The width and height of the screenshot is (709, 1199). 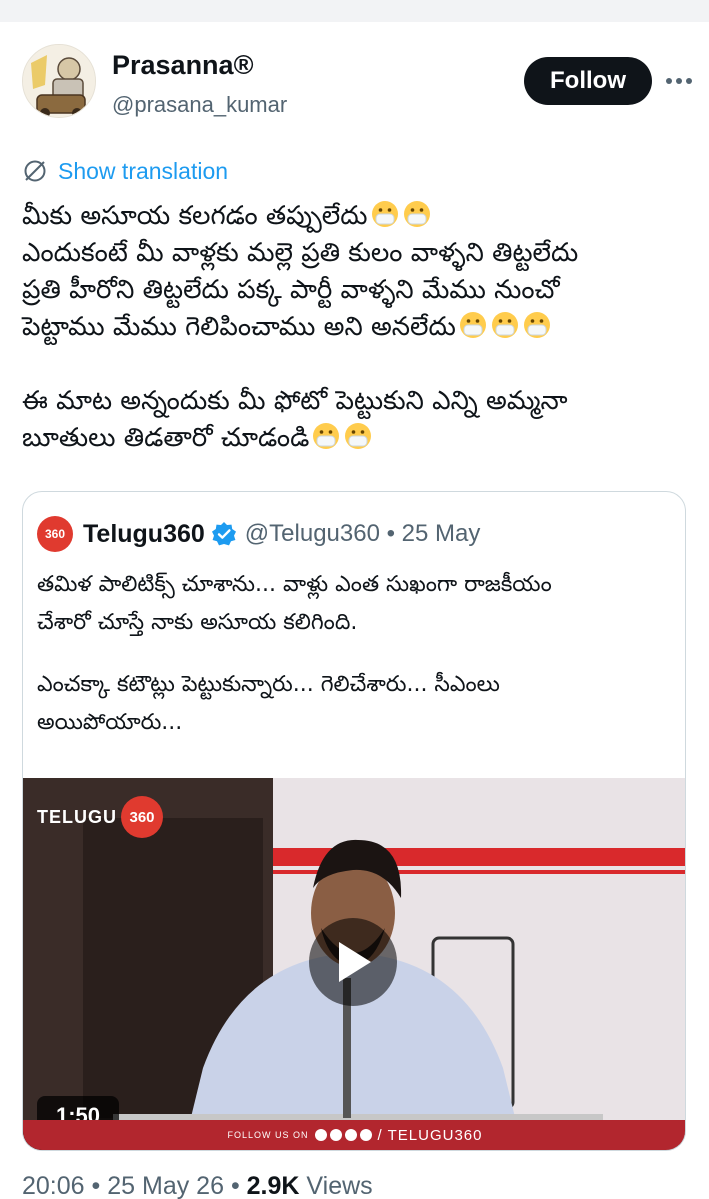 I want to click on more-icon, so click(x=679, y=81).